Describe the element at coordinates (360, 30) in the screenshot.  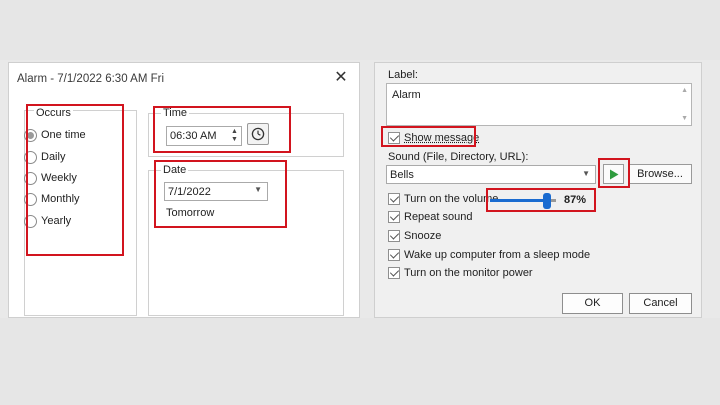
I see `frame-top` at that location.